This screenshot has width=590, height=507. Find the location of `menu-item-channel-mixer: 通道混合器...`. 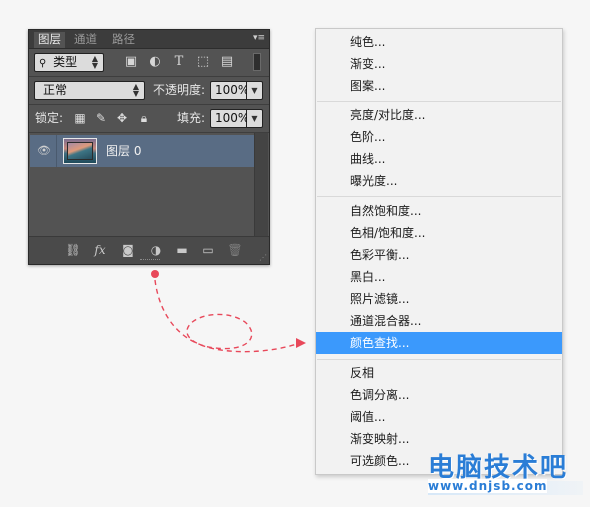

menu-item-channel-mixer: 通道混合器... is located at coordinates (439, 321).